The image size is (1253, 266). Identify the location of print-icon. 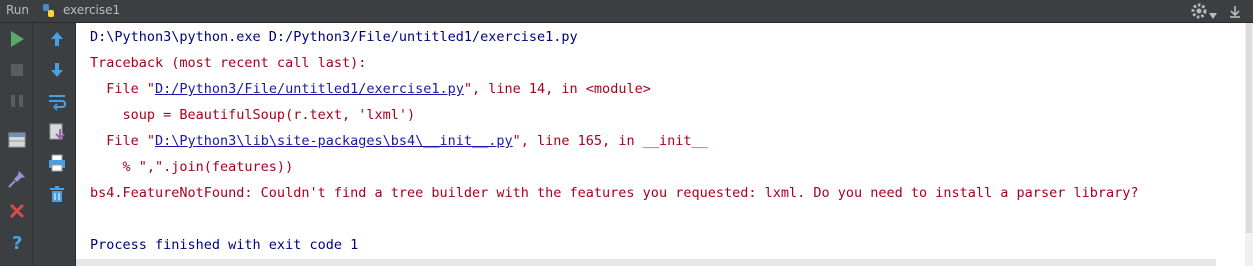
(57, 163).